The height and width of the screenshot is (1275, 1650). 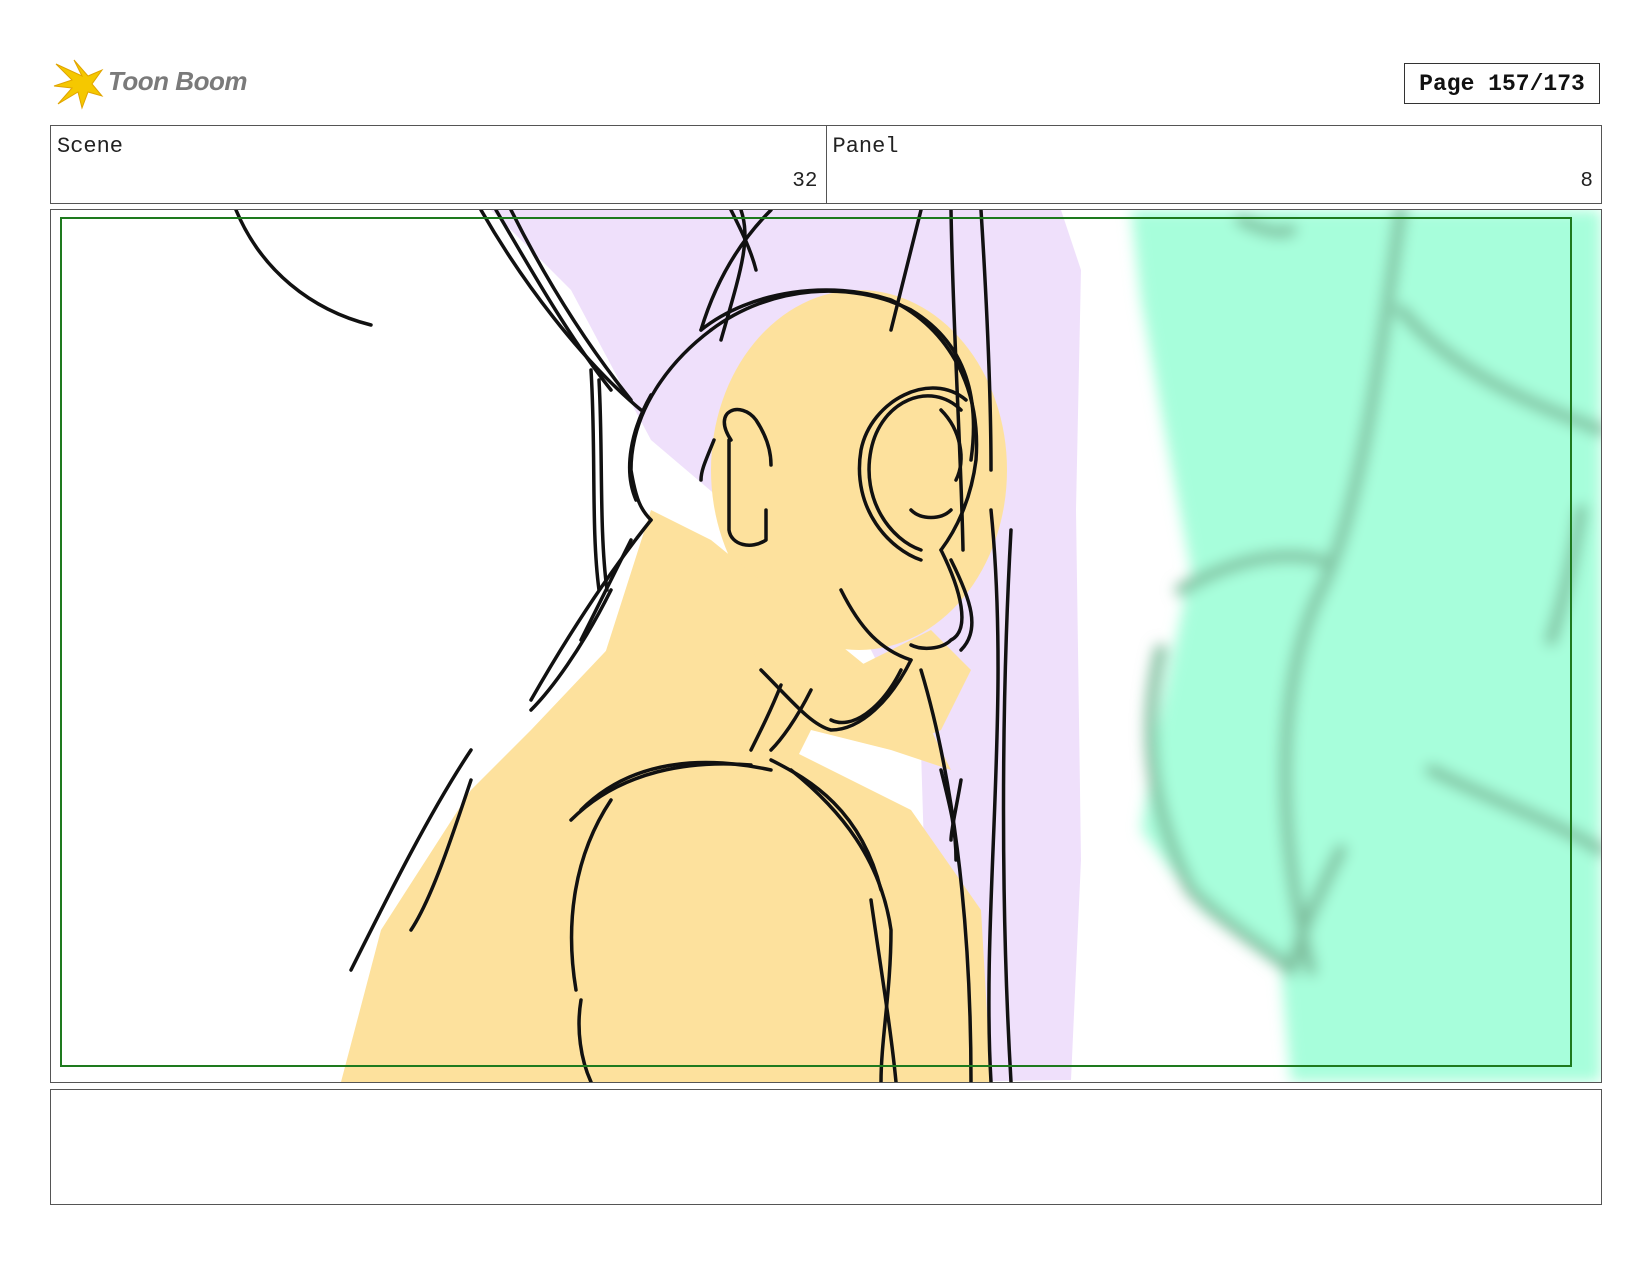 What do you see at coordinates (1586, 181) in the screenshot?
I see `panel-number: 8` at bounding box center [1586, 181].